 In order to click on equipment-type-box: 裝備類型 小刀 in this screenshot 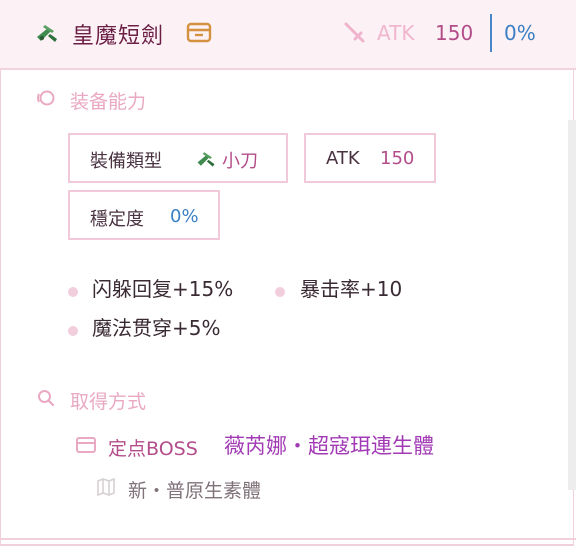, I will do `click(178, 158)`.